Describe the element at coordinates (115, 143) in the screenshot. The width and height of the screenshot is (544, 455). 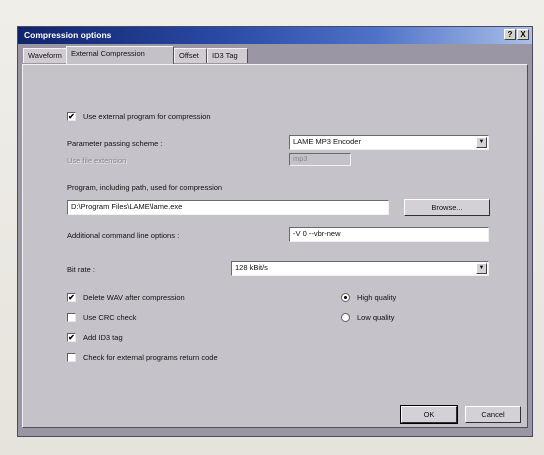
I see `param-scheme-label: Parameter passing scheme :` at that location.